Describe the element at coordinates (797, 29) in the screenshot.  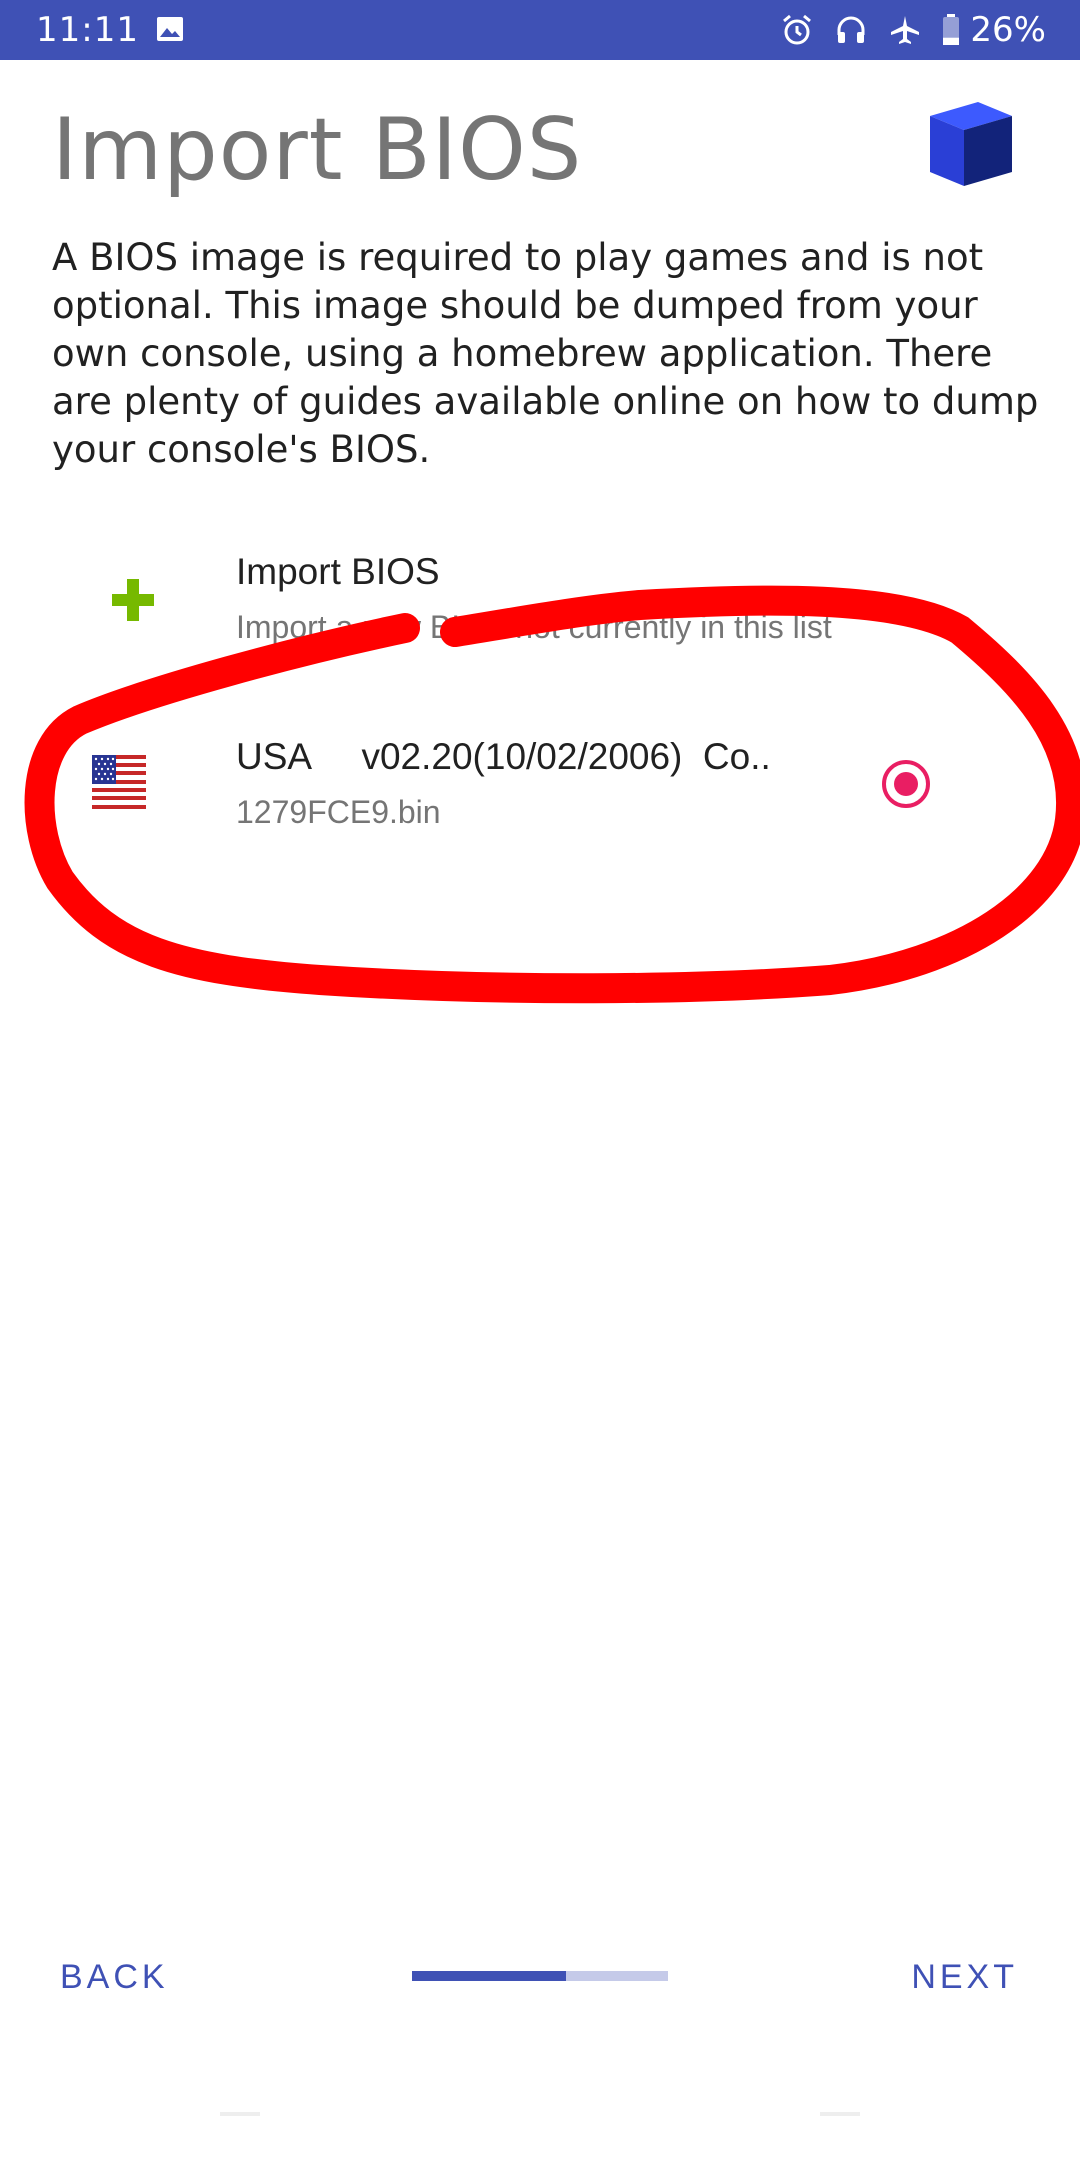
I see `alarm-icon` at that location.